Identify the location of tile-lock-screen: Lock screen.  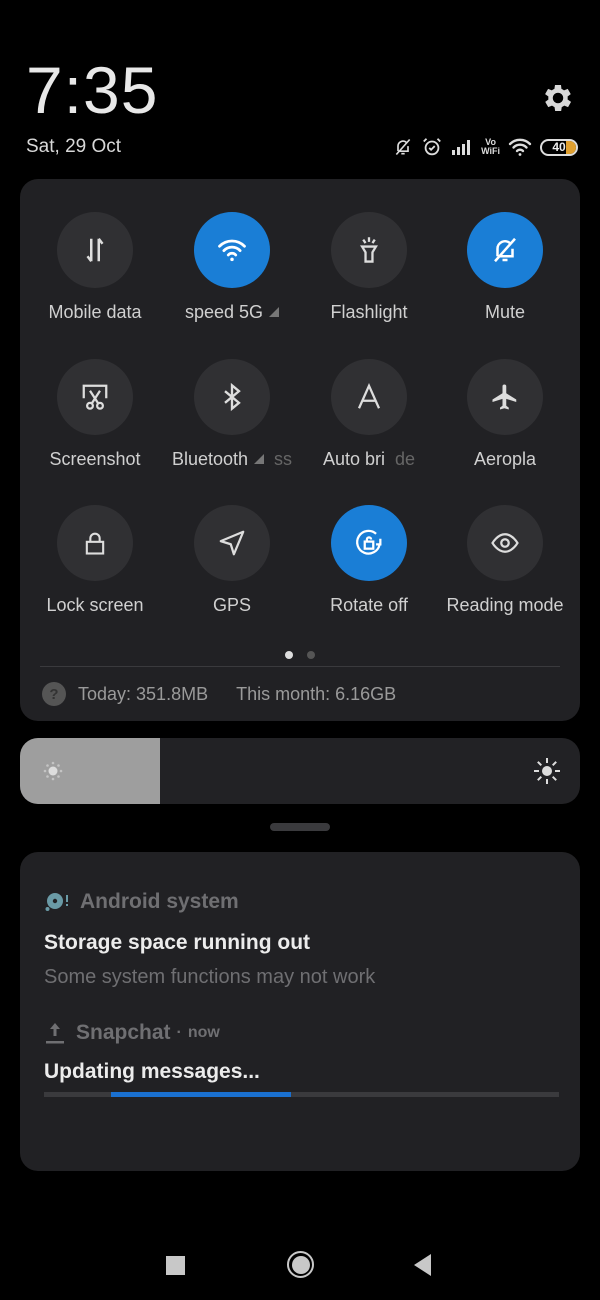
(95, 560).